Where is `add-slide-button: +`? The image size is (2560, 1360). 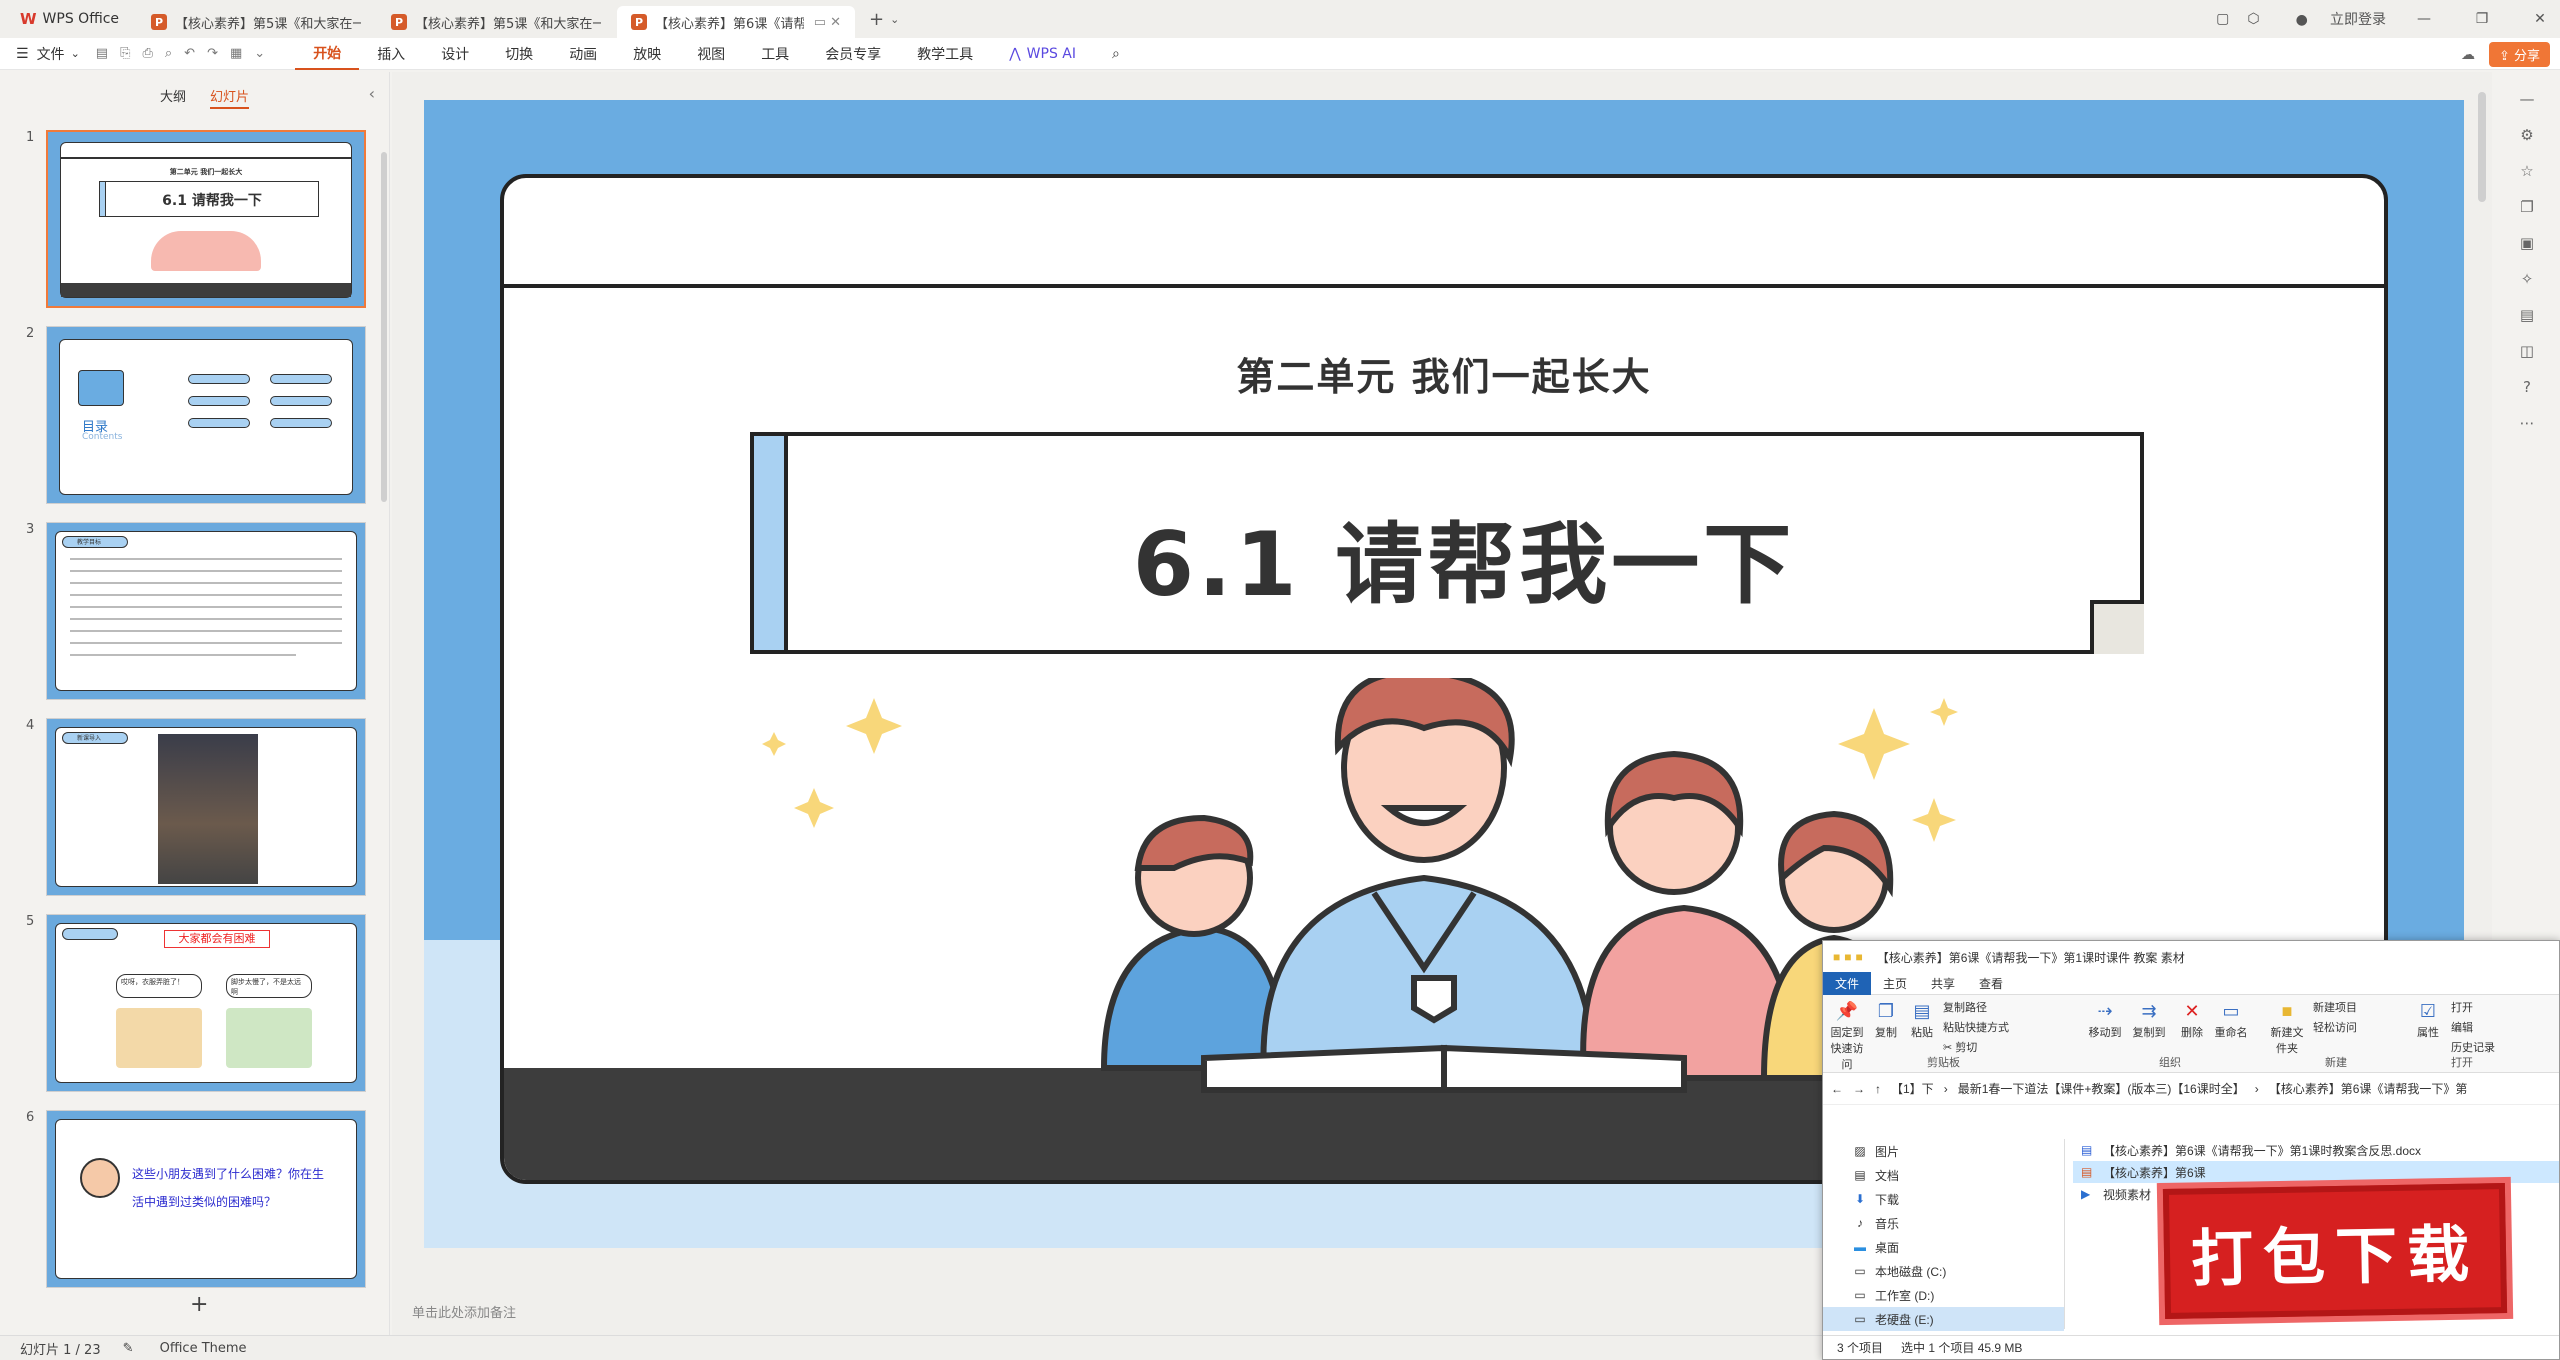 add-slide-button: + is located at coordinates (199, 1304).